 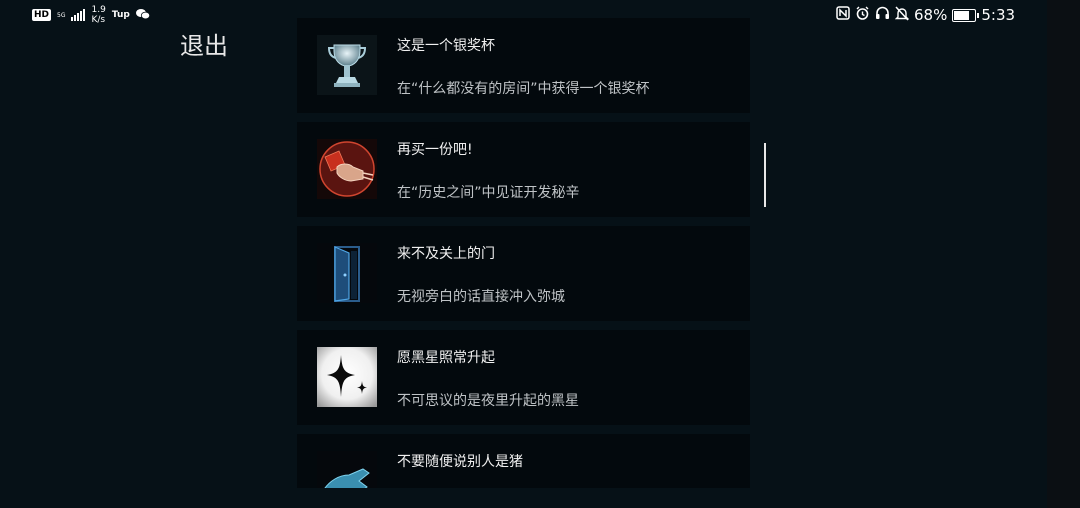 What do you see at coordinates (966, 15) in the screenshot?
I see `battery-icon` at bounding box center [966, 15].